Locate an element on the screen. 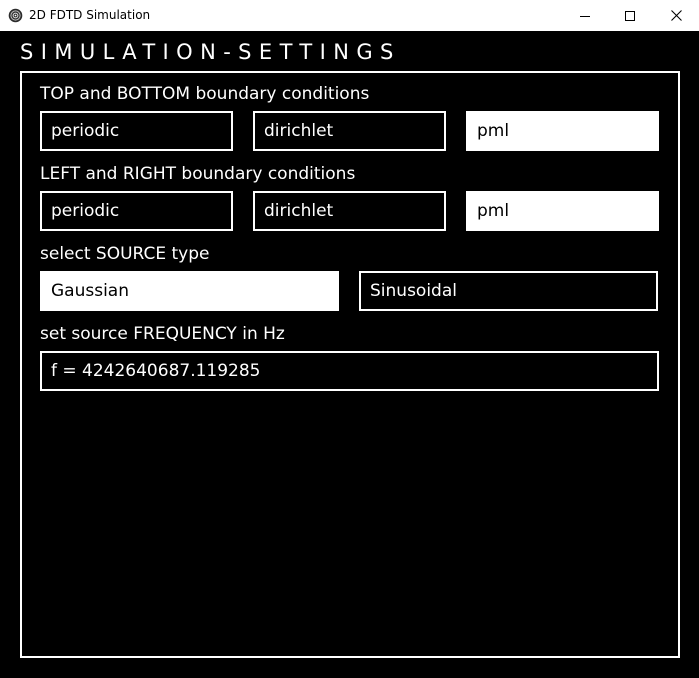 The height and width of the screenshot is (678, 699). title-bar: 2D FDTD Simulation is located at coordinates (349, 15).